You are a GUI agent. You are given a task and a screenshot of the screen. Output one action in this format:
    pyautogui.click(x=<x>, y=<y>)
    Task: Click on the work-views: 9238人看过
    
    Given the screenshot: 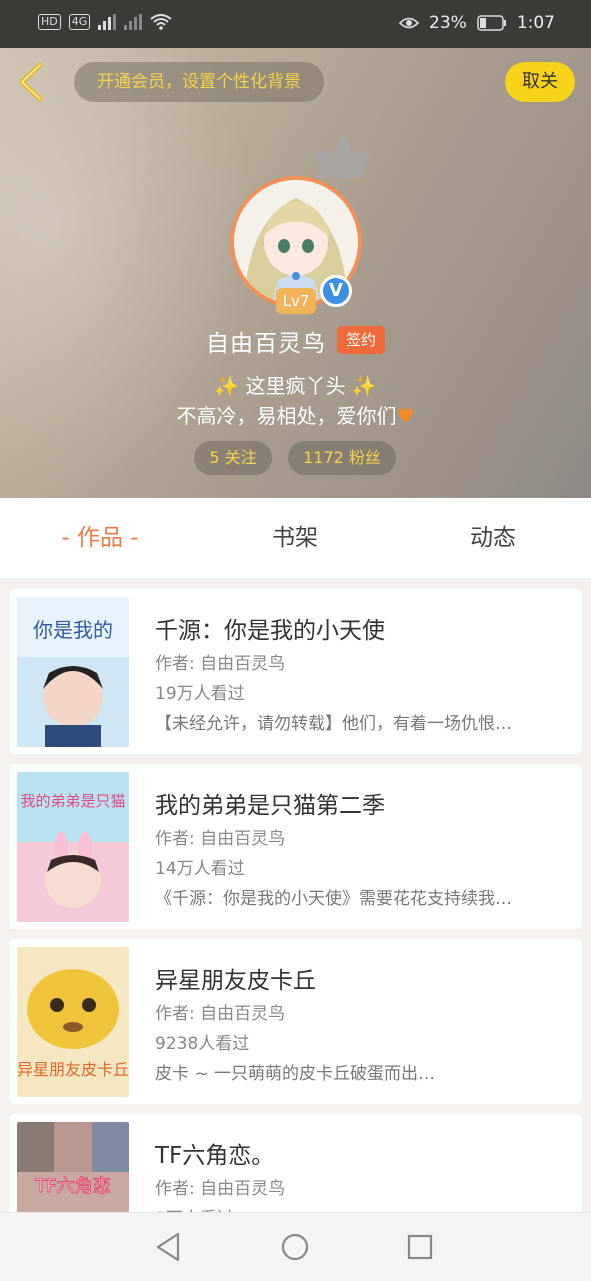 What is the action you would take?
    pyautogui.click(x=202, y=1044)
    